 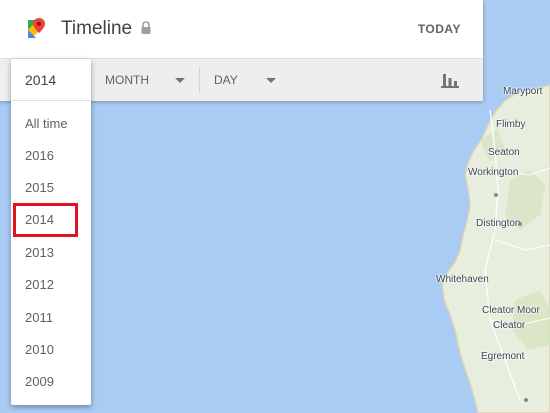 I want to click on bar-chart-icon, so click(x=450, y=80).